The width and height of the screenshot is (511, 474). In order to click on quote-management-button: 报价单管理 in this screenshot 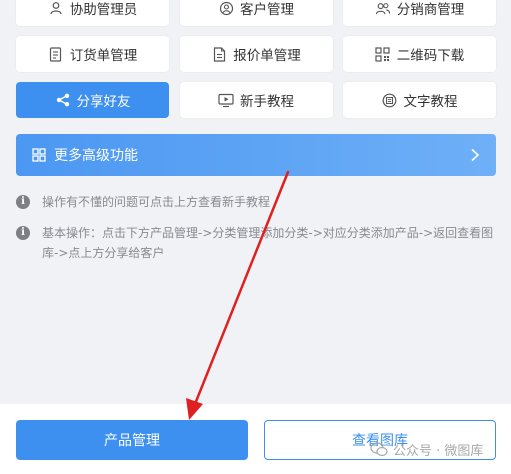, I will do `click(256, 54)`.